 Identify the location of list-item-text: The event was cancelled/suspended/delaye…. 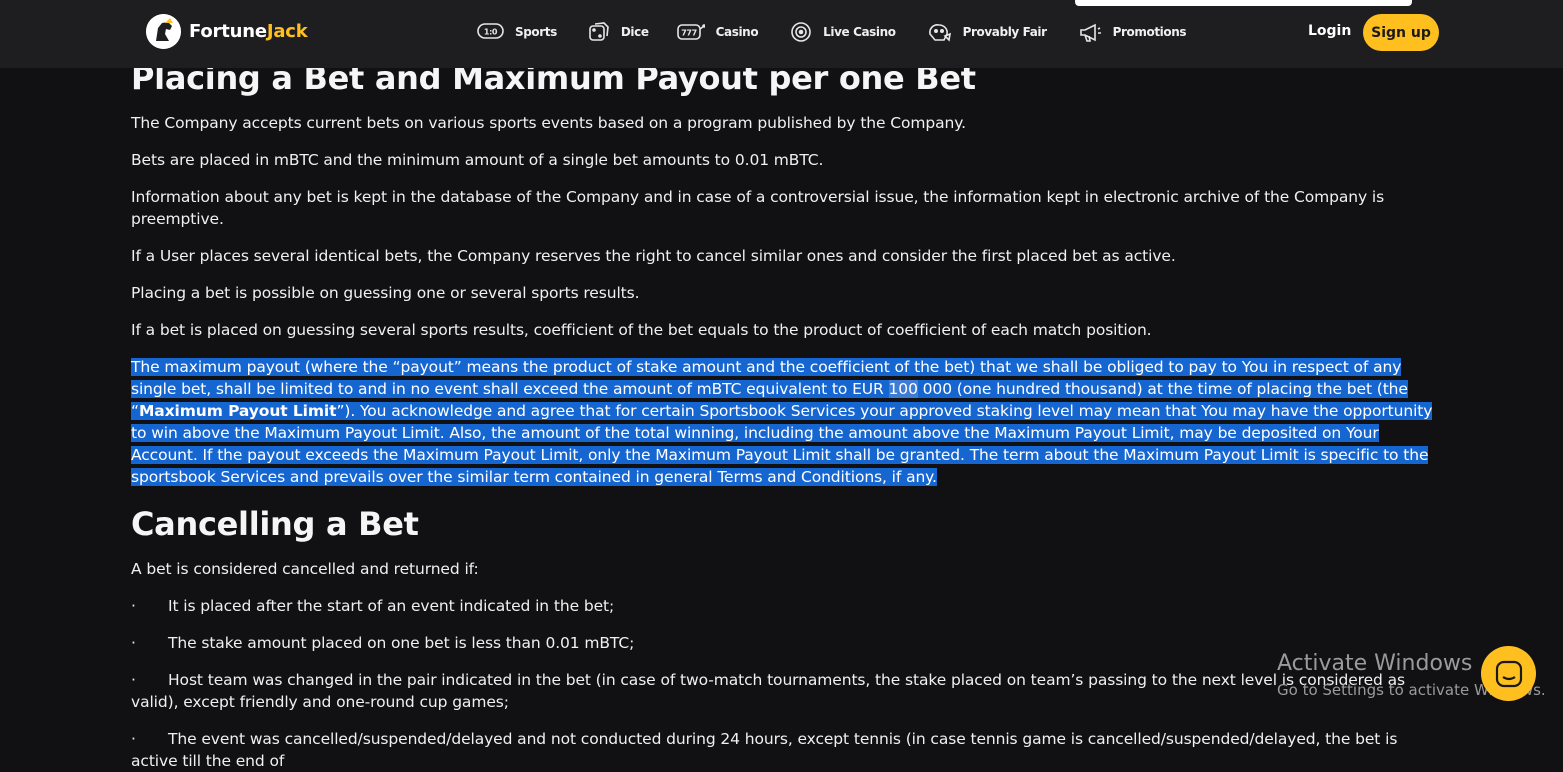
(764, 750).